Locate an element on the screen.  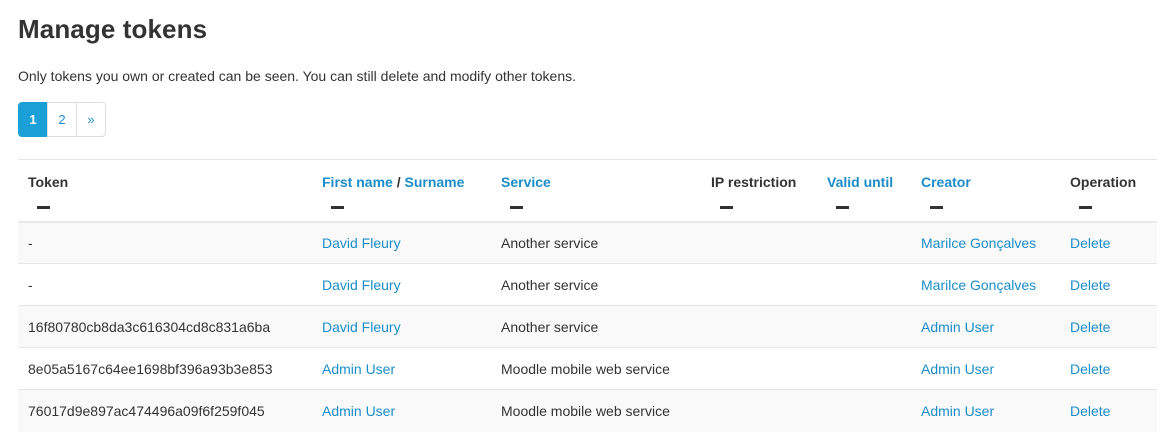
token-cell: 8e05a5167c64ee1698bf396a93b3e853 is located at coordinates (165, 368).